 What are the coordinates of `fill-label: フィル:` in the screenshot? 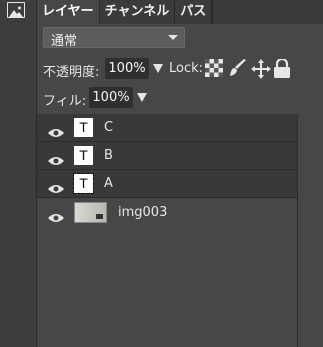 It's located at (65, 101).